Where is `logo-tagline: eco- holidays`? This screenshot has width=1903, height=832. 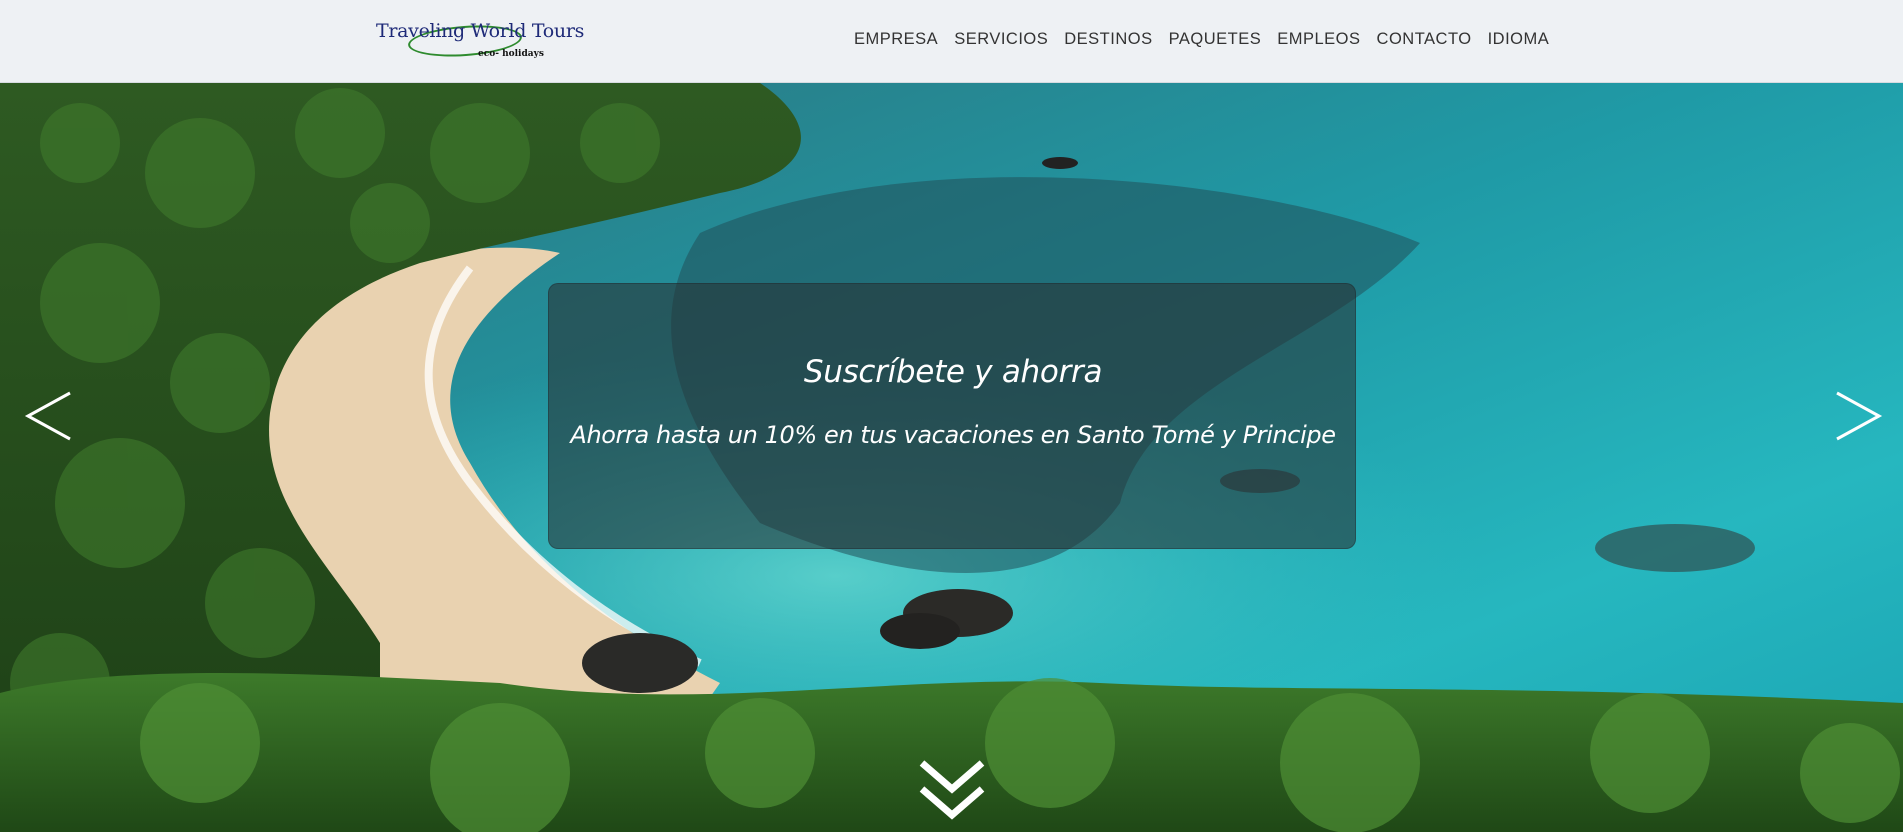 logo-tagline: eco- holidays is located at coordinates (511, 54).